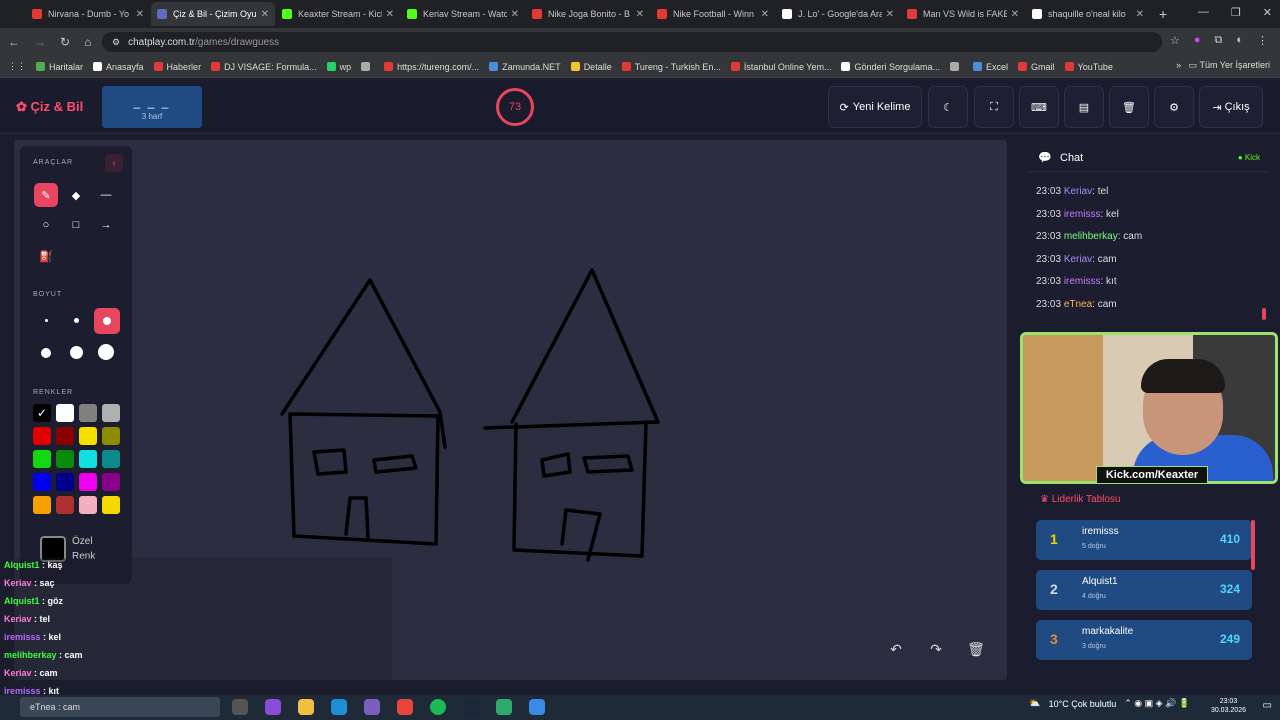 The image size is (1280, 720). I want to click on browser-tab: Nike Football - Winn ✕, so click(713, 14).